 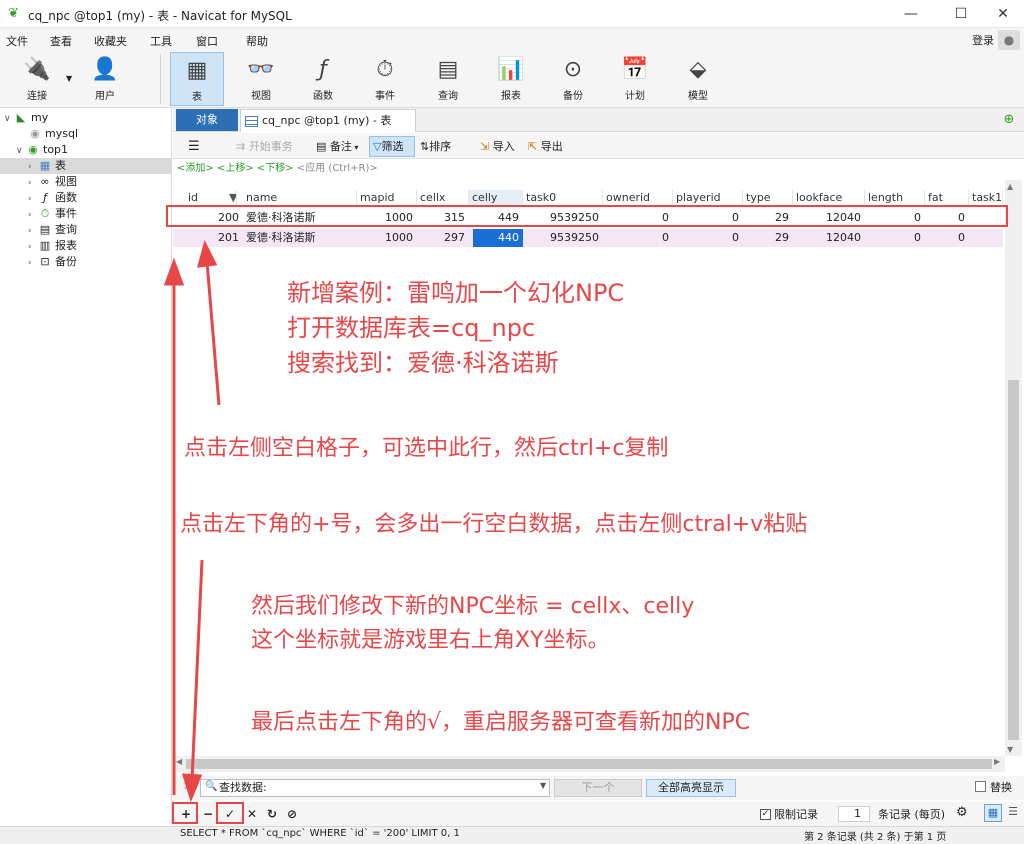 What do you see at coordinates (691, 788) in the screenshot?
I see `highlight-all-button: 全部高亮显示` at bounding box center [691, 788].